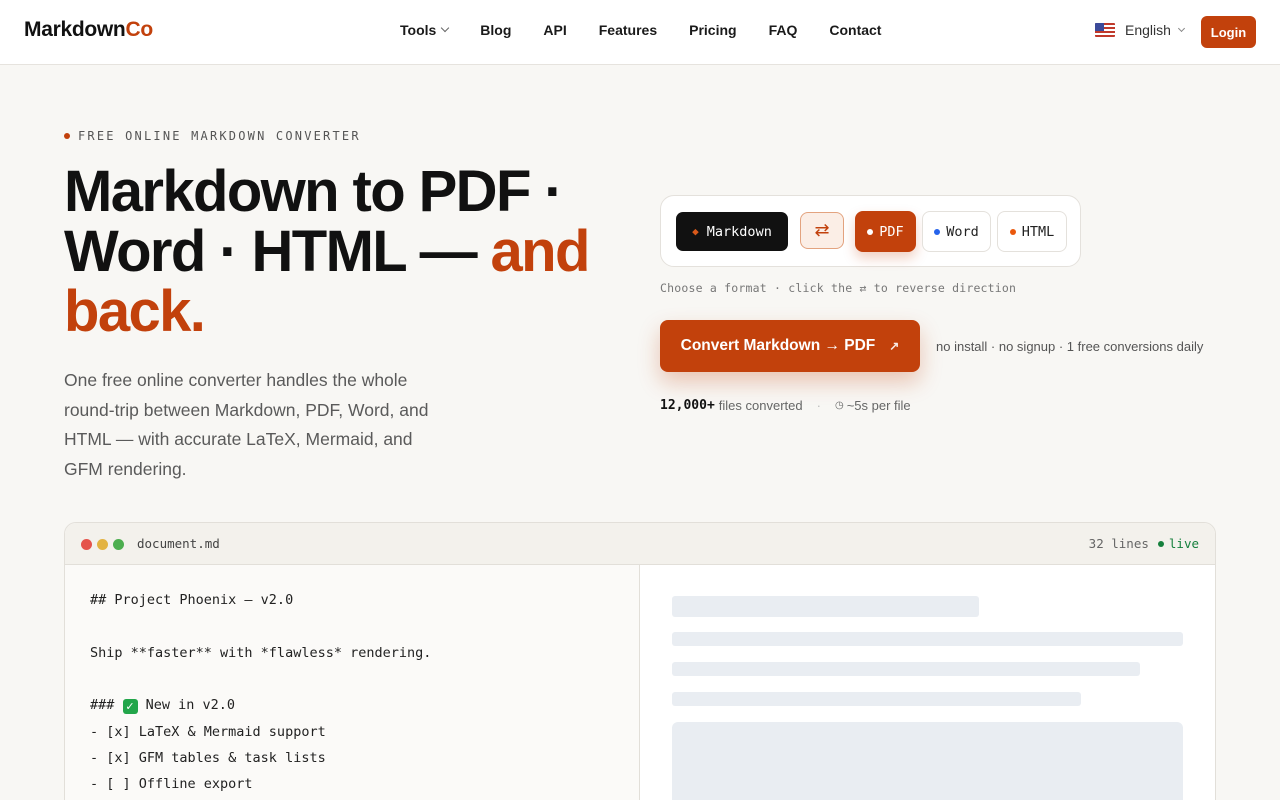 Image resolution: width=1280 pixels, height=800 pixels. I want to click on source-format-button: ◆ Markdown, so click(732, 231).